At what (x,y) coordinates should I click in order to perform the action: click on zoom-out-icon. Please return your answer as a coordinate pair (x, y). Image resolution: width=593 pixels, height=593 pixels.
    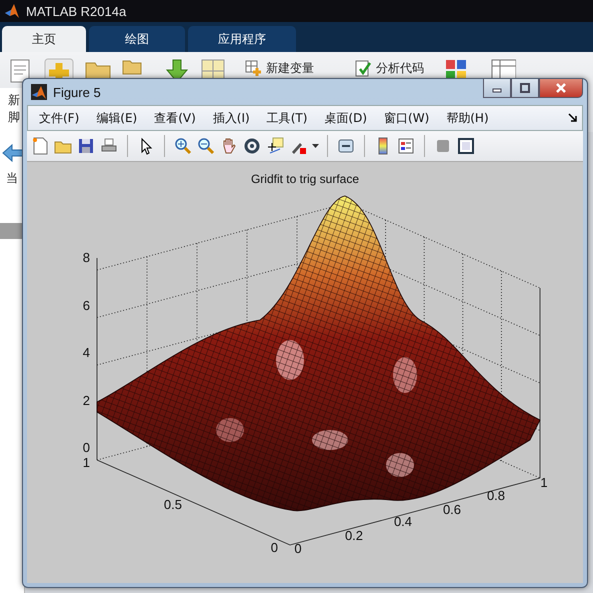
    Looking at the image, I should click on (206, 146).